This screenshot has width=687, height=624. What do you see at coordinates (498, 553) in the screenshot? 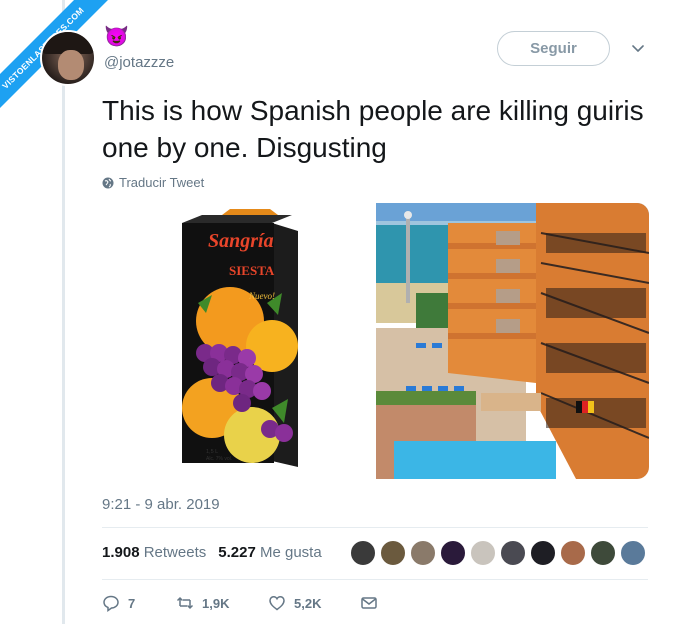
I see `likers-avatars` at bounding box center [498, 553].